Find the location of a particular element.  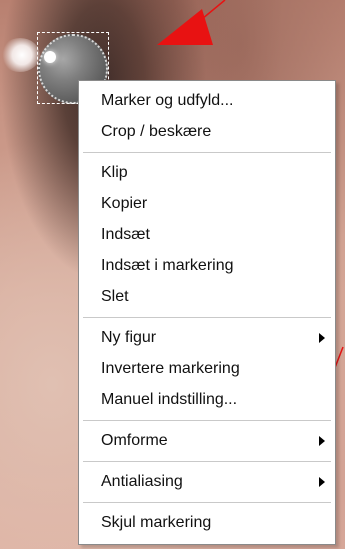

menu-item-label: Invertere markering is located at coordinates (170, 368).